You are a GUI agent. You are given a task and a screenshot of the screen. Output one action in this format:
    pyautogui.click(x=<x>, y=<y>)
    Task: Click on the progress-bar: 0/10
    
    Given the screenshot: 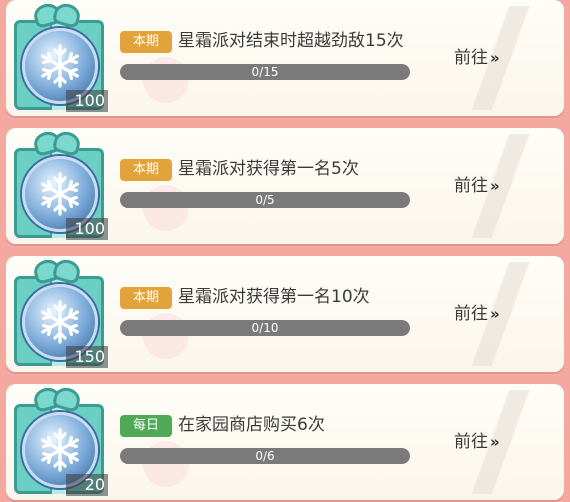 What is the action you would take?
    pyautogui.click(x=265, y=328)
    